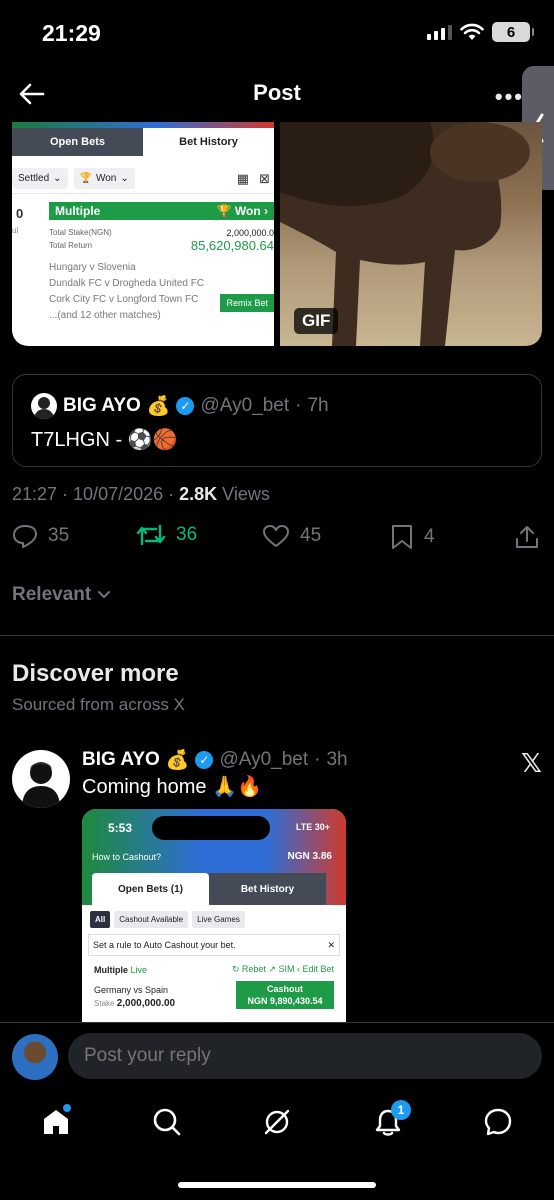  What do you see at coordinates (34, 178) in the screenshot?
I see `filter-settled-label: Settled` at bounding box center [34, 178].